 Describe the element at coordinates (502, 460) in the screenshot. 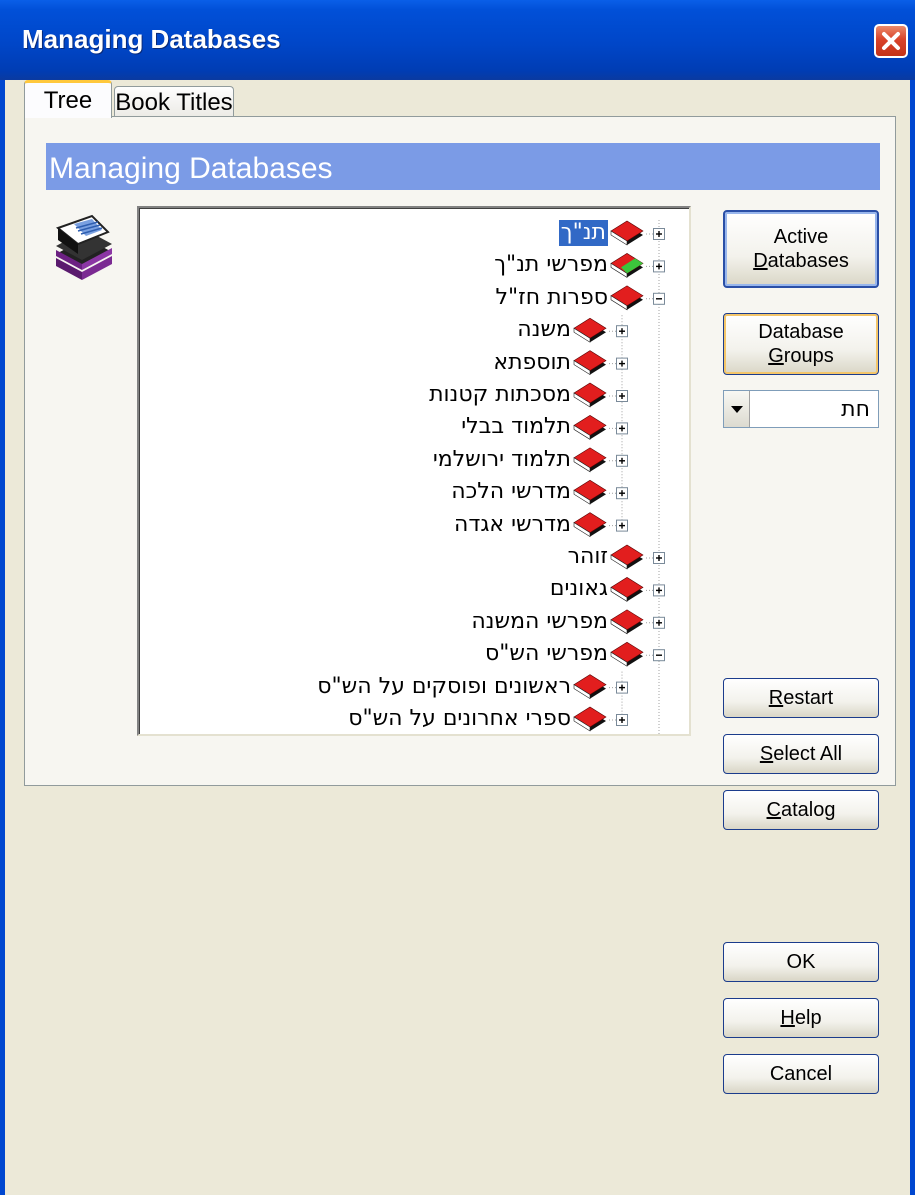

I see `tree-item-label: תלמוד ירושלמי` at that location.